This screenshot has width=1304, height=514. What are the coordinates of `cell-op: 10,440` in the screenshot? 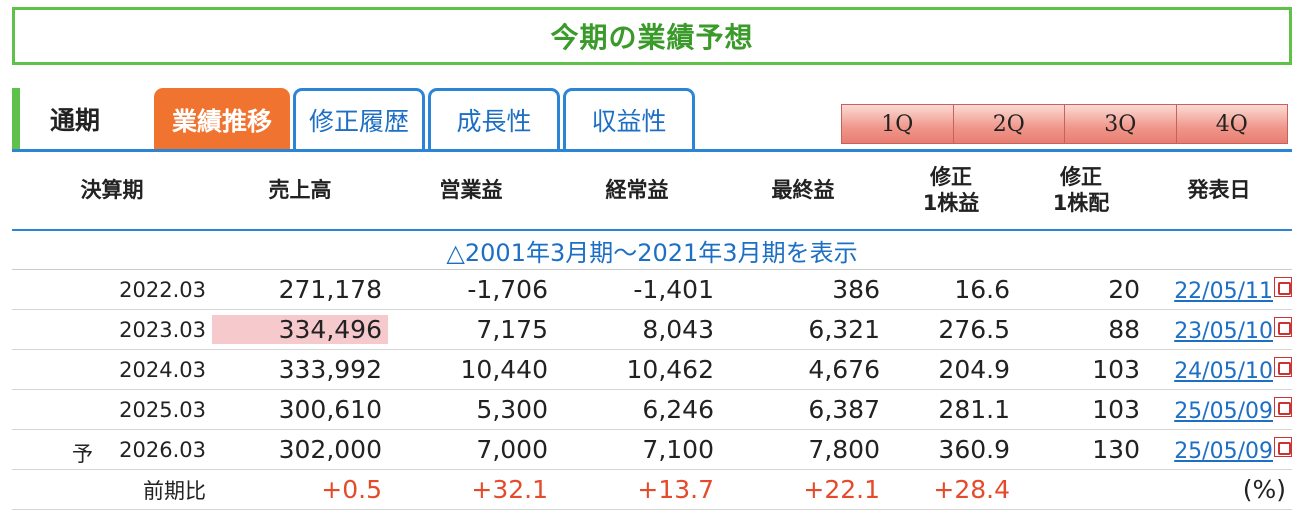 It's located at (504, 369).